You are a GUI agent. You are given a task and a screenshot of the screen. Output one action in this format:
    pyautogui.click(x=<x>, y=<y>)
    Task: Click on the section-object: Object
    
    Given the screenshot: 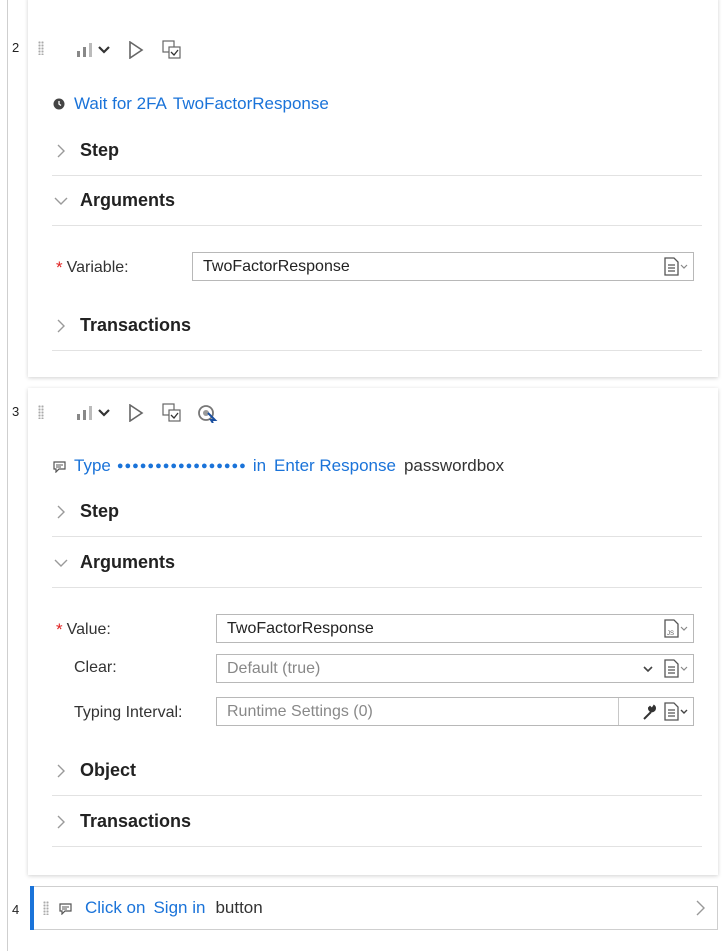 What is the action you would take?
    pyautogui.click(x=377, y=771)
    